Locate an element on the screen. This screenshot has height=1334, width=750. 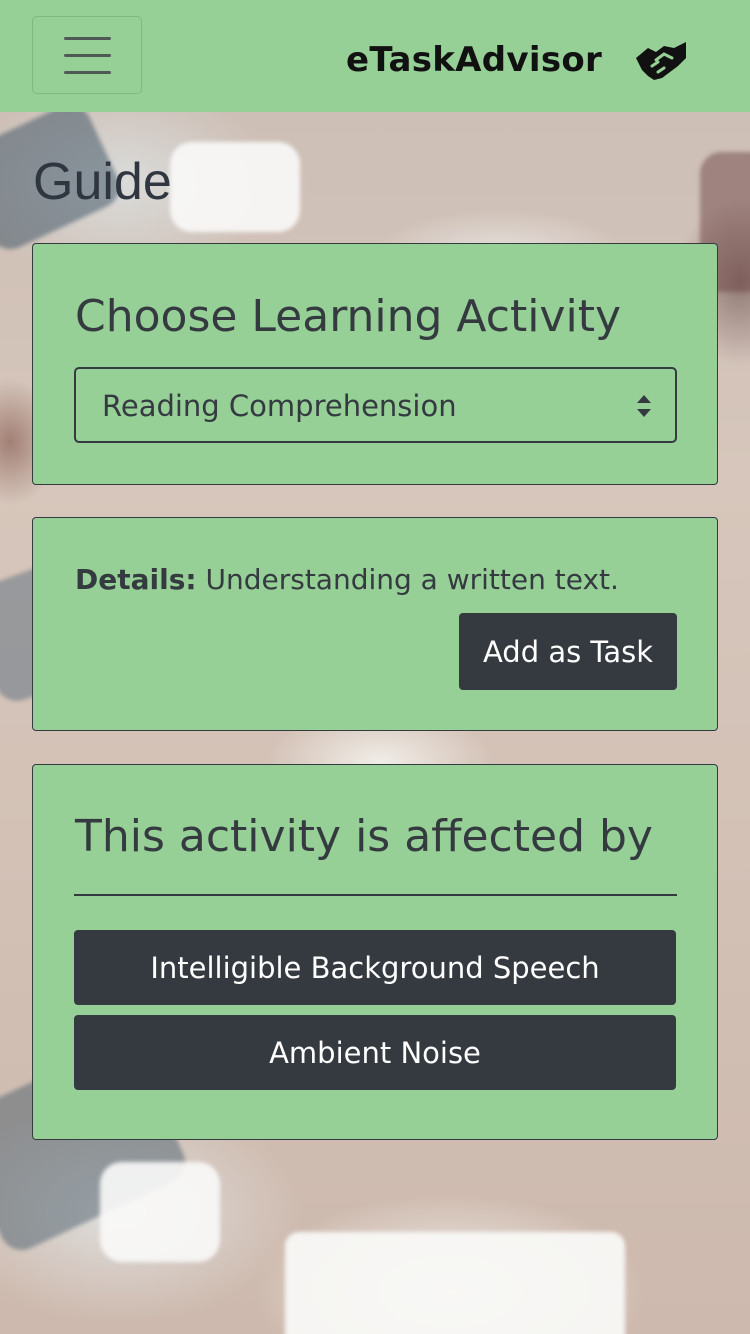
activity-select: Reading Comprehension is located at coordinates (375, 405).